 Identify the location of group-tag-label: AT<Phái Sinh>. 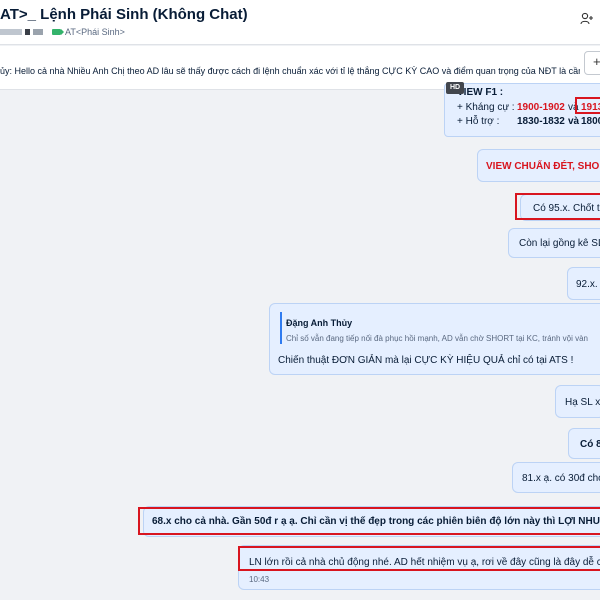
(95, 32).